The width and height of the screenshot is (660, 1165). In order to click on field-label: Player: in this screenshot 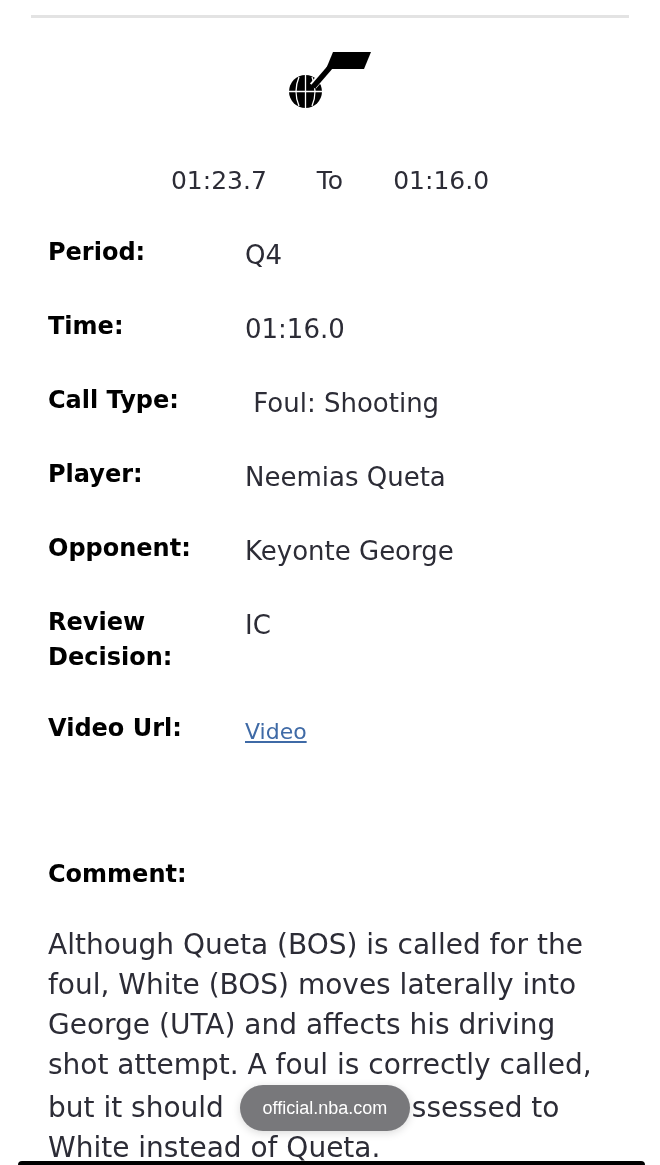, I will do `click(95, 474)`.